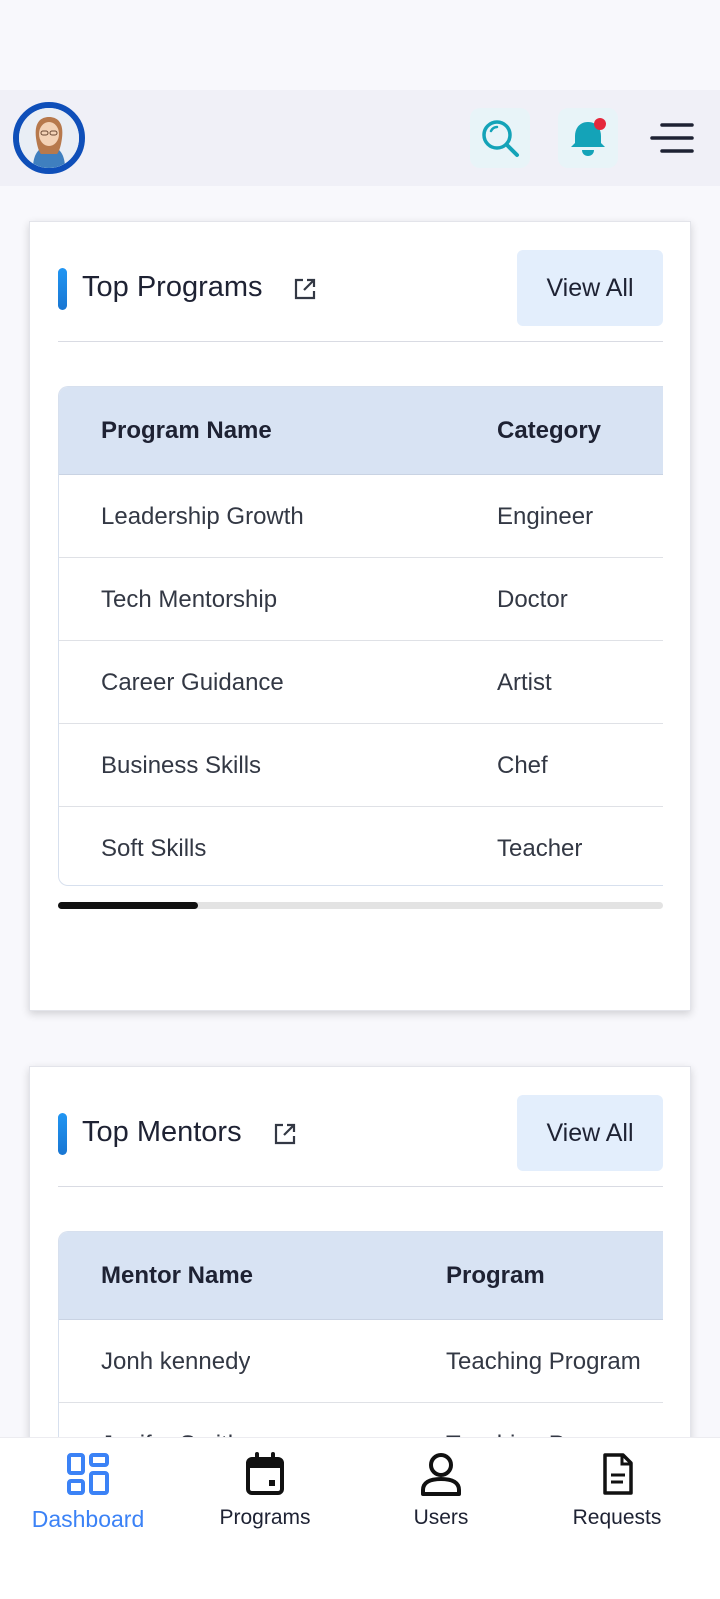 The image size is (720, 1599). I want to click on program-name-cell: Leadership Growth, so click(202, 516).